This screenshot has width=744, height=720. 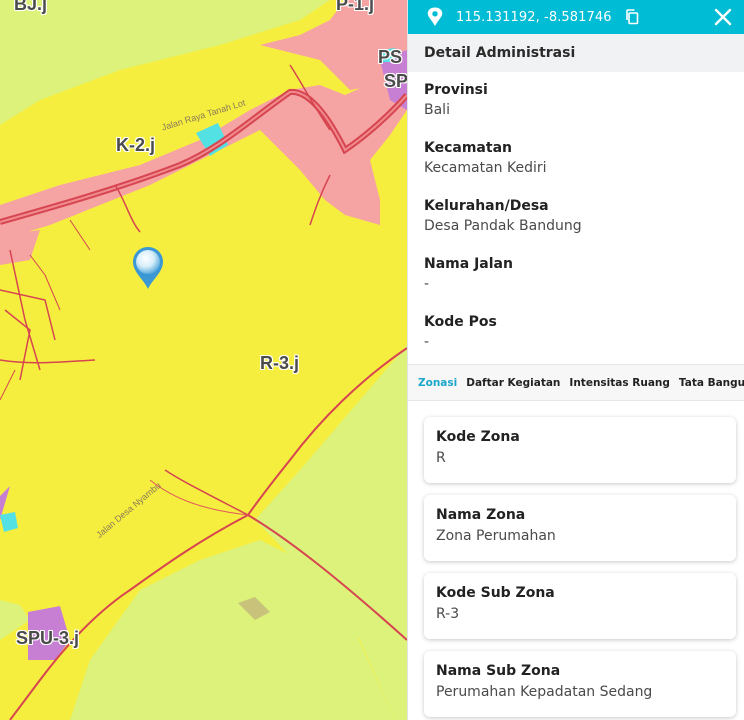 What do you see at coordinates (576, 101) in the screenshot?
I see `field-provinsi: Provinsi Bali` at bounding box center [576, 101].